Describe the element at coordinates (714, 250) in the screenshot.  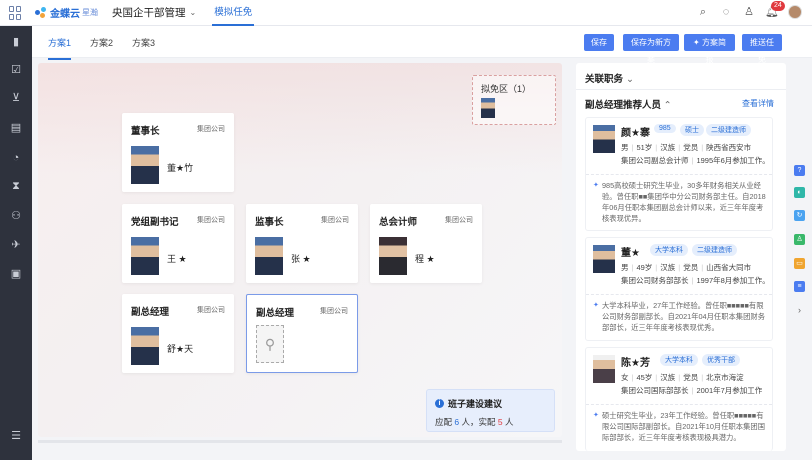
I see `candidate-tag: 二级建造师` at that location.